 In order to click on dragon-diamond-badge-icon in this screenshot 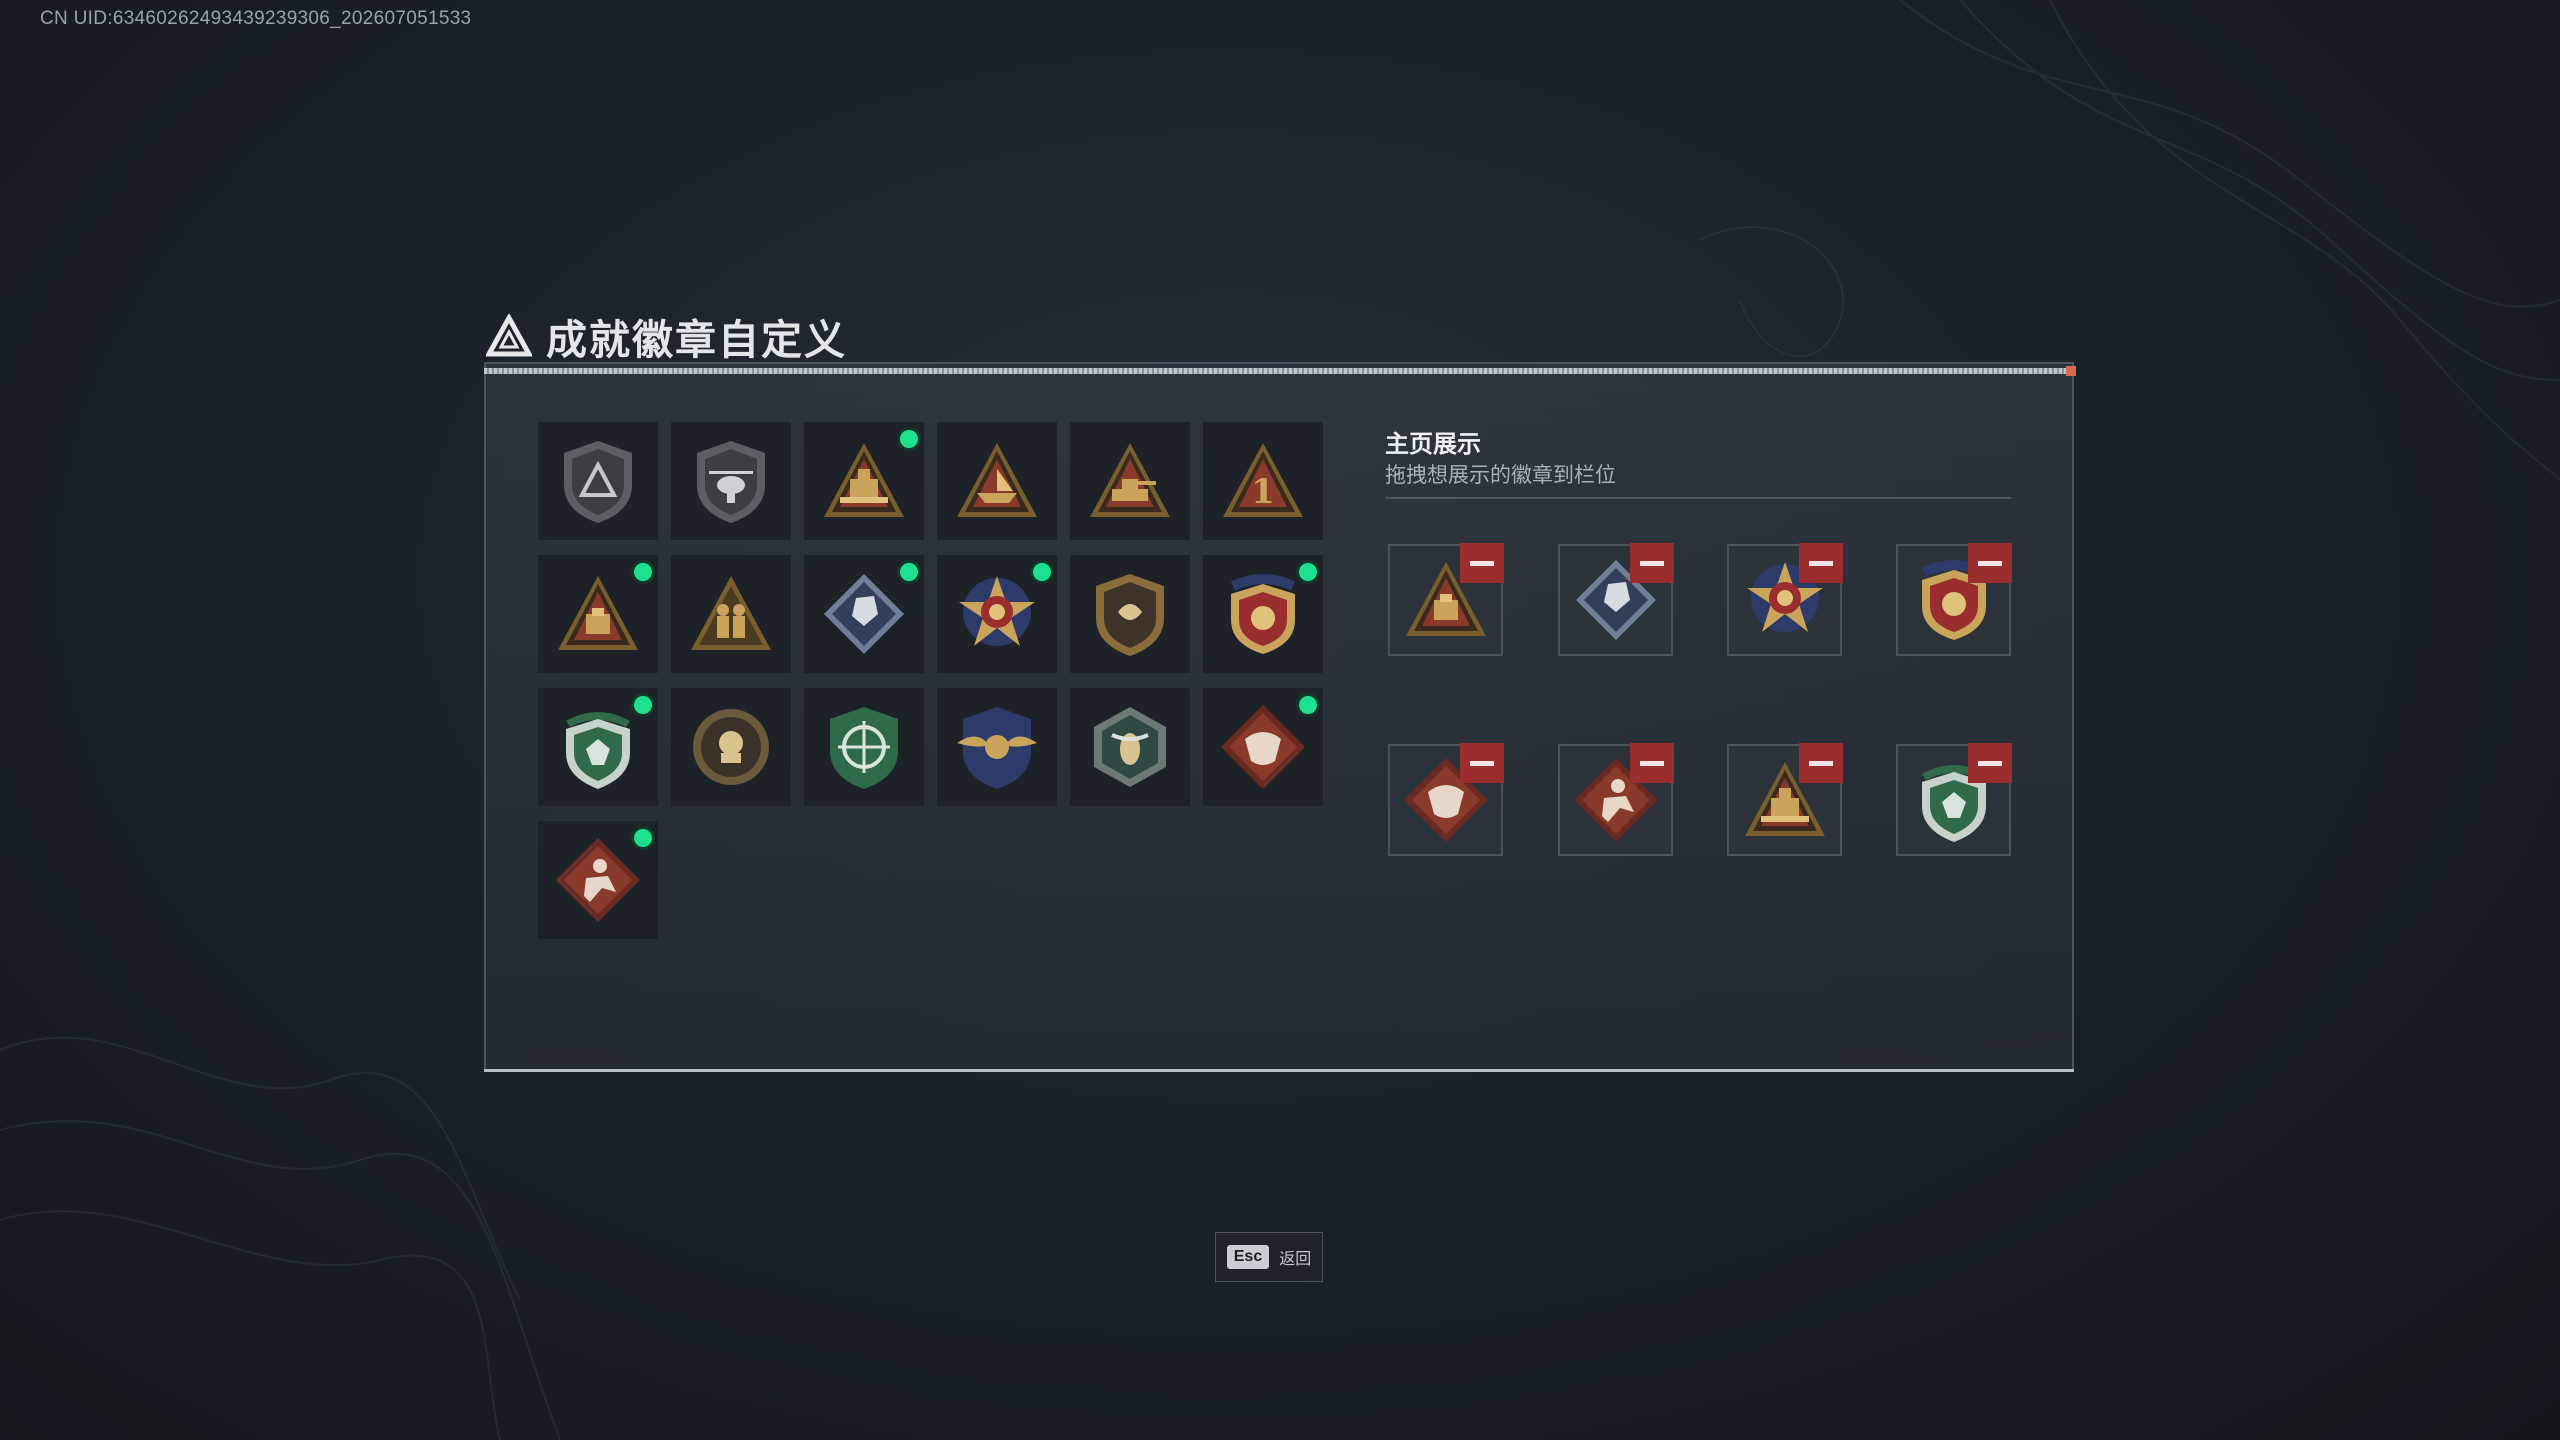, I will do `click(1263, 747)`.